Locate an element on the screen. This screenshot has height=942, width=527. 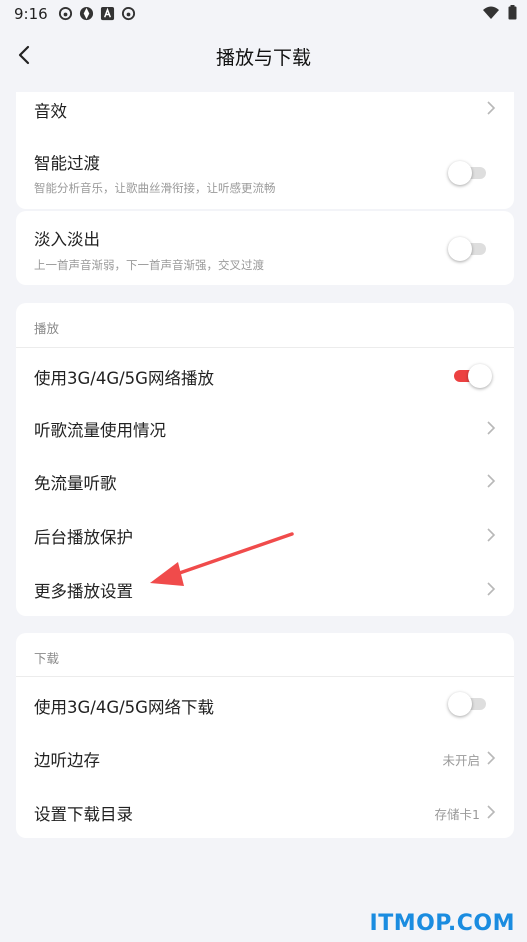
download-directory-row: 设置下载目录 存储卡1 is located at coordinates (265, 810).